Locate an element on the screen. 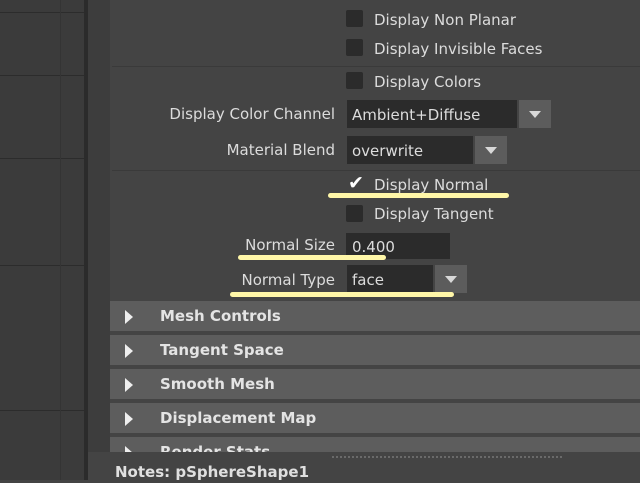 Image resolution: width=640 pixels, height=483 pixels. display-tangent-label: Display Tangent is located at coordinates (434, 214).